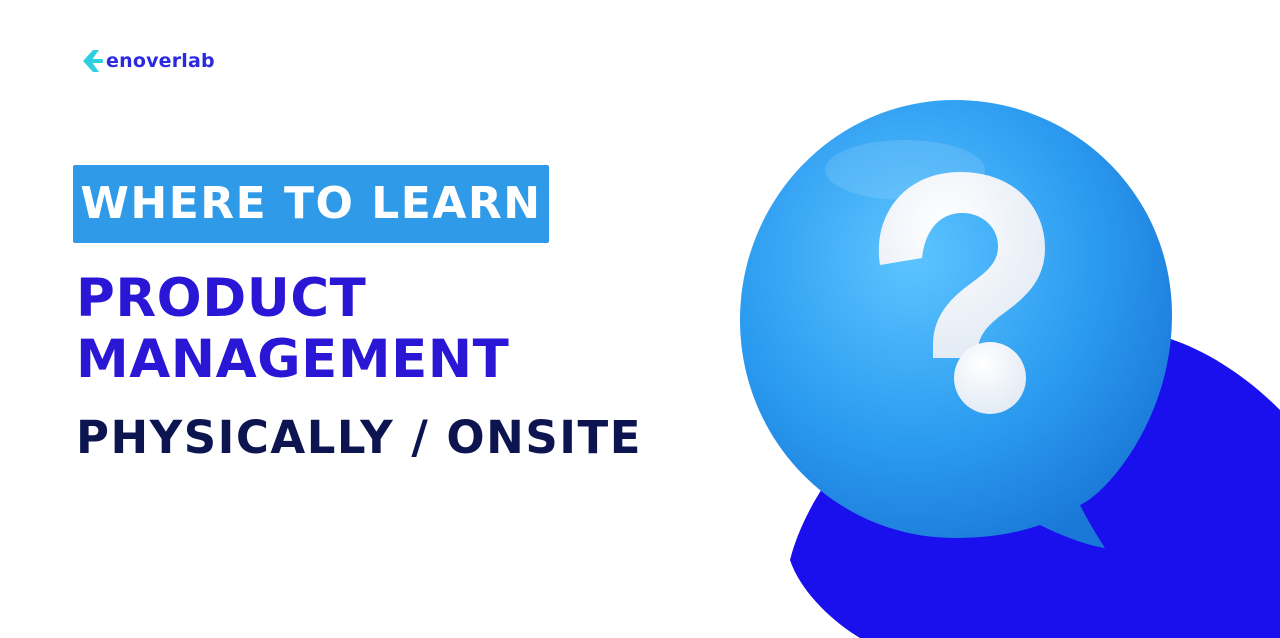 The height and width of the screenshot is (638, 1280). Describe the element at coordinates (293, 359) in the screenshot. I see `headline-line-2: MANAGEMENT` at that location.